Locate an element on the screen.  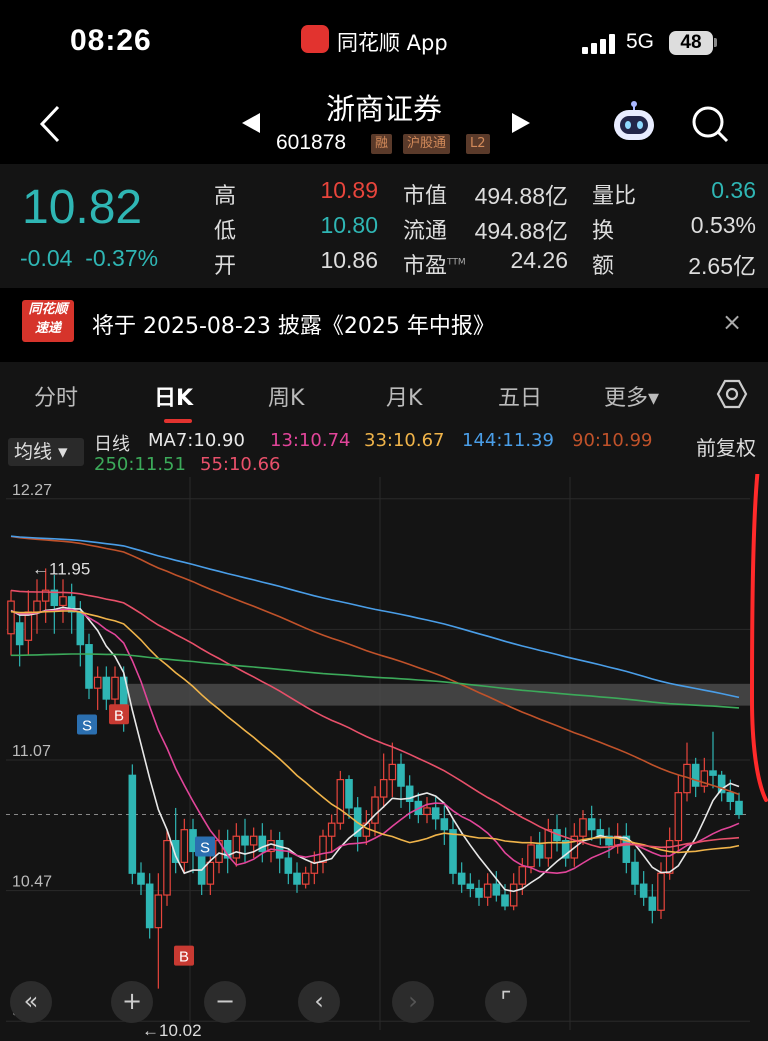
tab-weekly-k: 周K is located at coordinates (286, 396).